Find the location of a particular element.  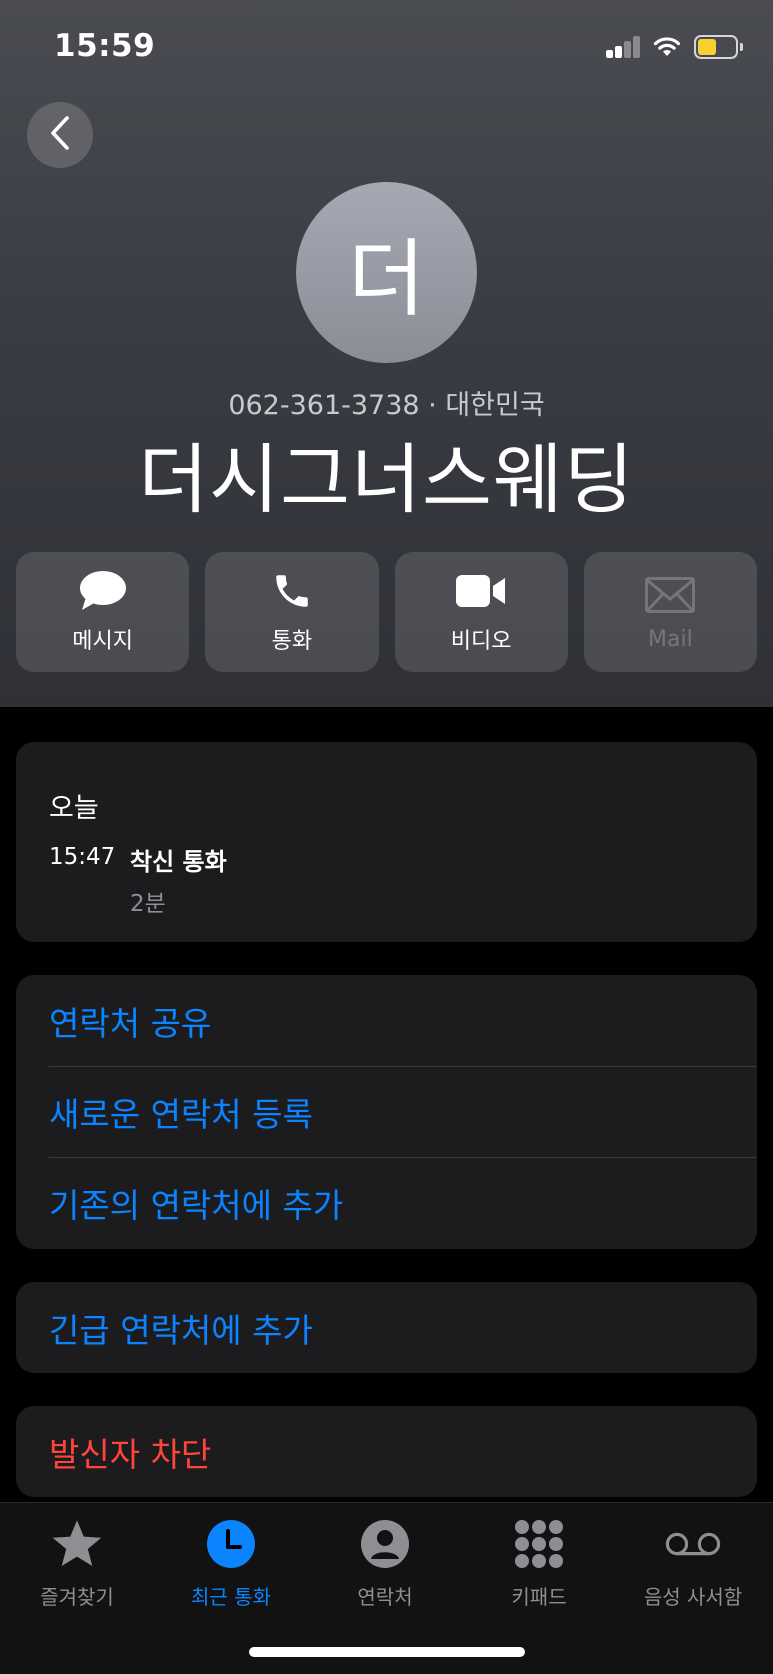

mail-button: Mail is located at coordinates (670, 612).